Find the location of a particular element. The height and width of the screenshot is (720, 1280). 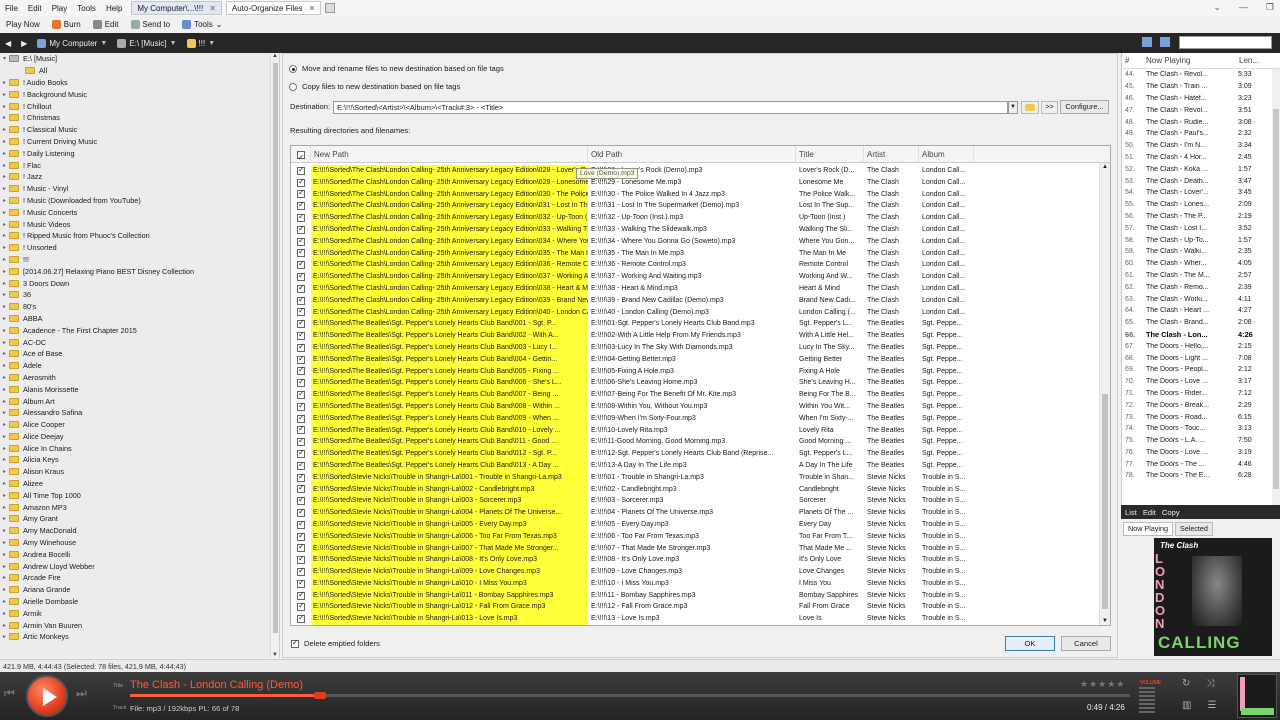

playlist-item: 62. The Clash - Remo... 2:39 is located at coordinates (1201, 287).